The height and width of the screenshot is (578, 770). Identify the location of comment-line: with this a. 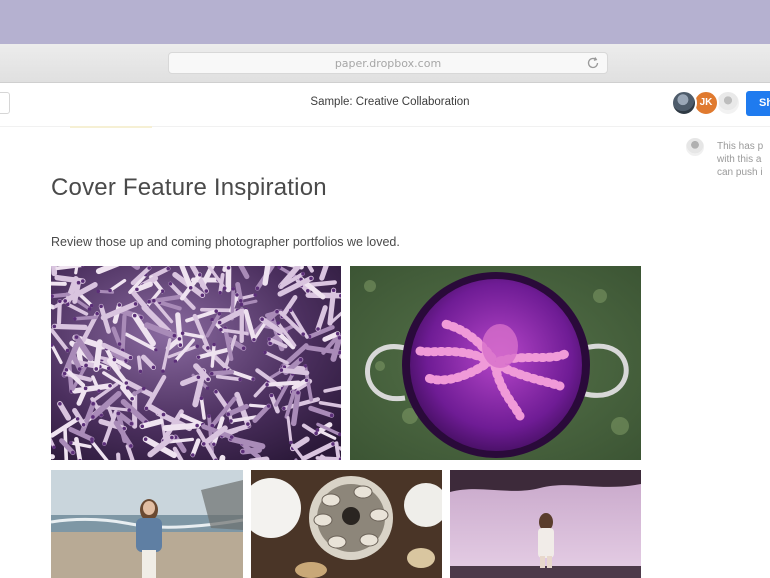
(739, 159).